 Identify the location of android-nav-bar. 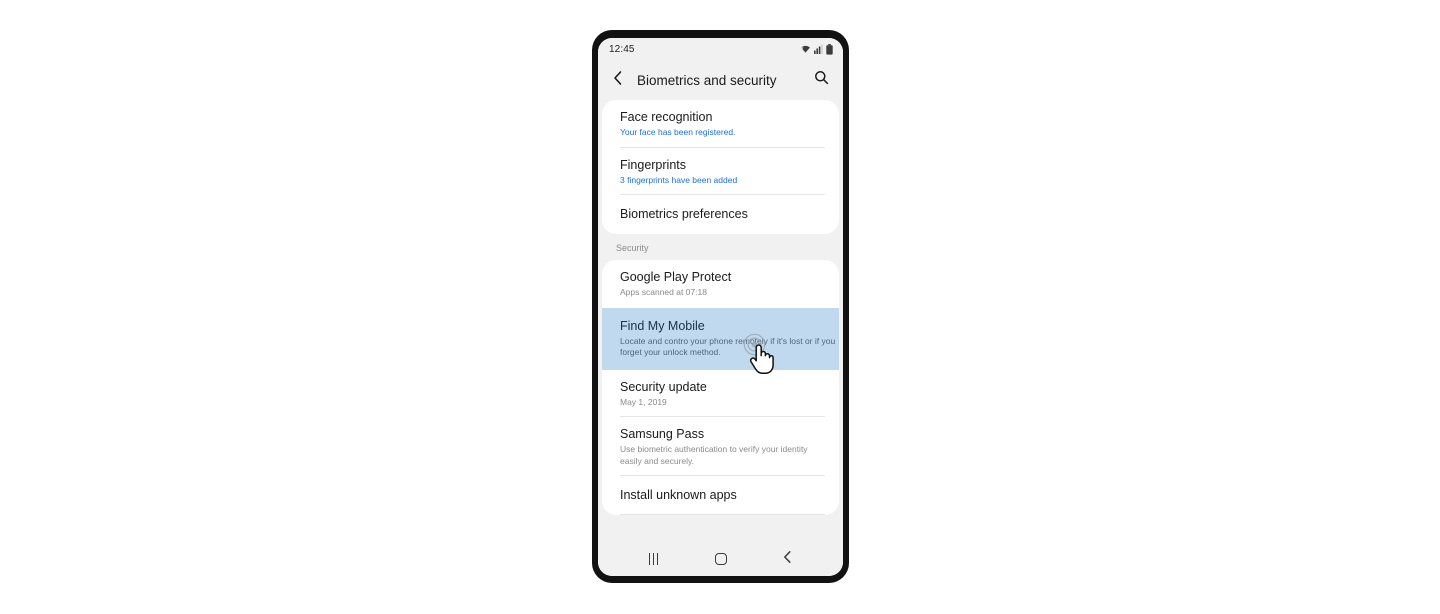
(720, 559).